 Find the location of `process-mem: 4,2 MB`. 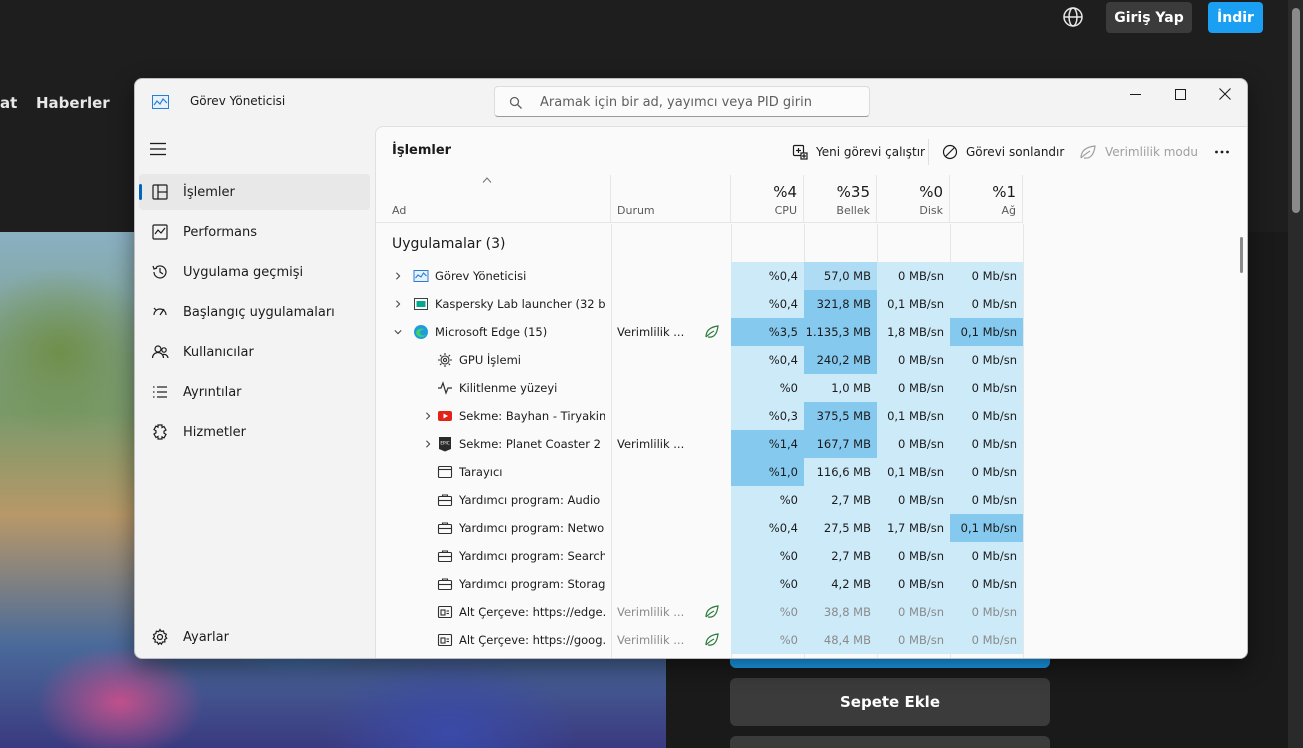

process-mem: 4,2 MB is located at coordinates (840, 584).